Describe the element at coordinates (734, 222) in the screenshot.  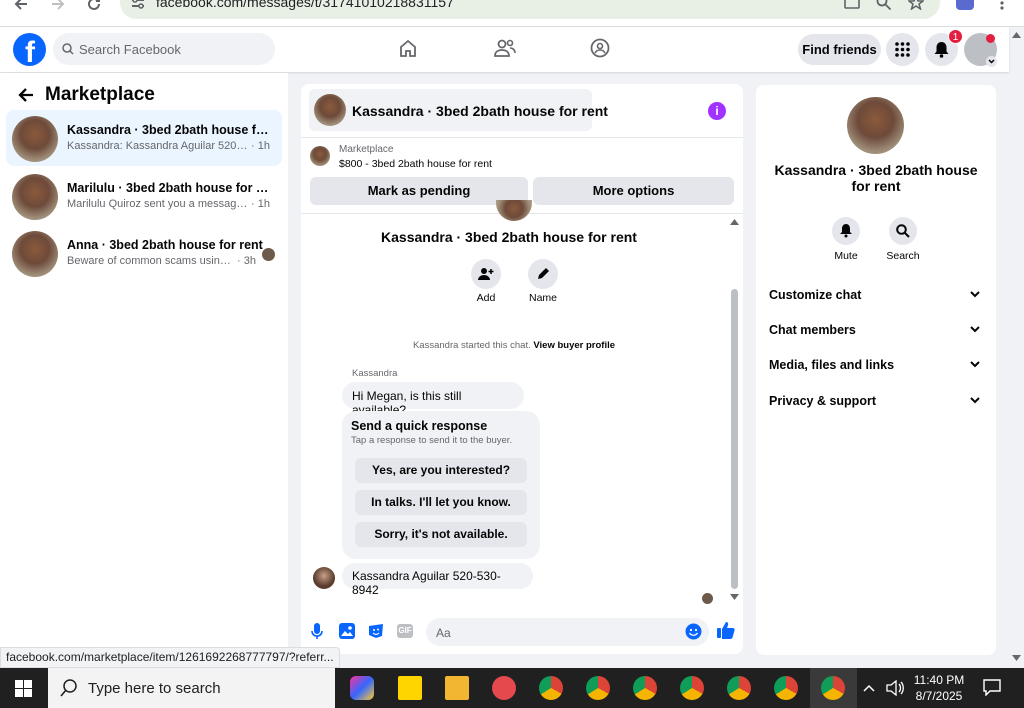
I see `scroll-up-icon` at that location.